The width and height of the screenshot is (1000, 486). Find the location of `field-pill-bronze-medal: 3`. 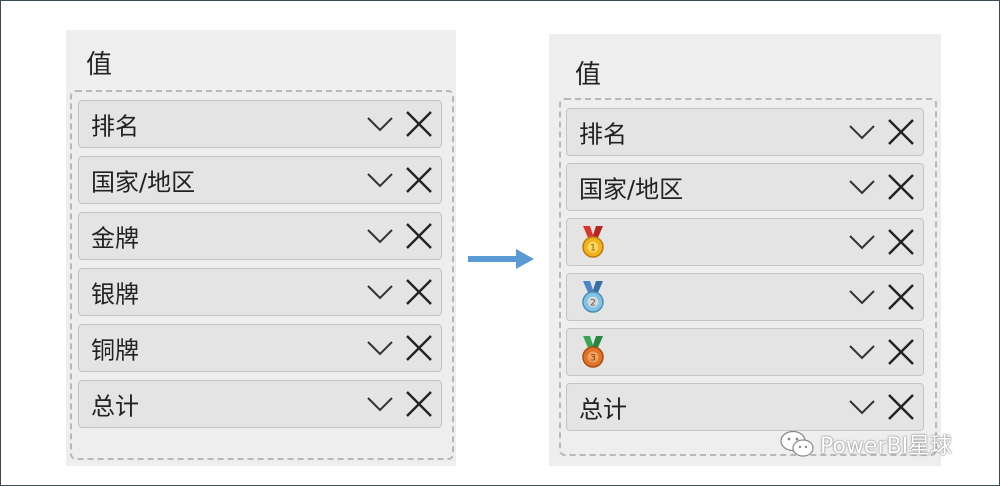

field-pill-bronze-medal: 3 is located at coordinates (745, 352).